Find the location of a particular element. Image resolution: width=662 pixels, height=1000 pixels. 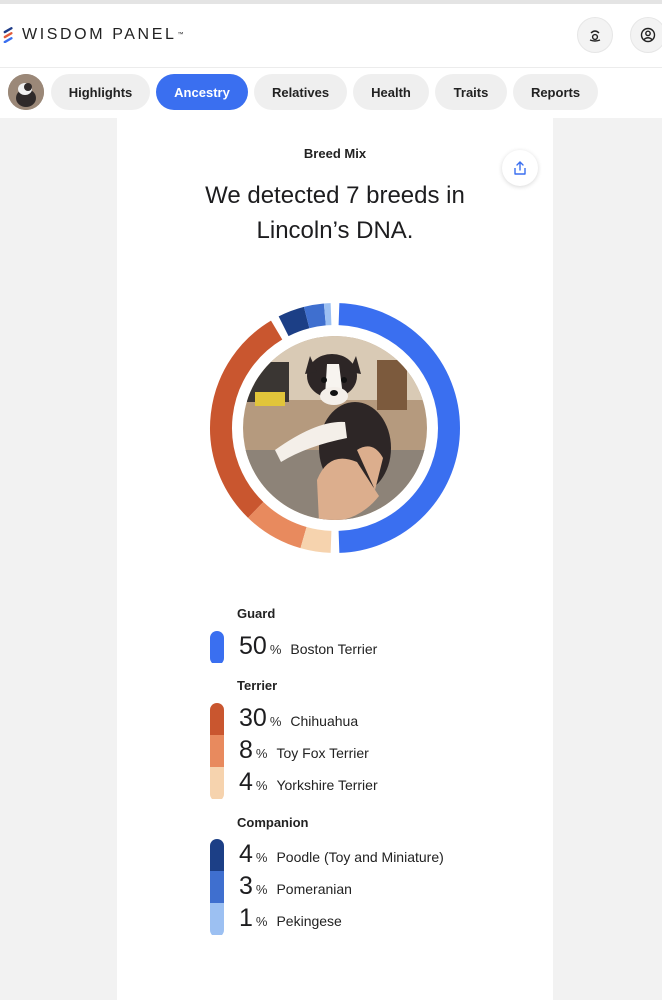

account-button is located at coordinates (646, 35).